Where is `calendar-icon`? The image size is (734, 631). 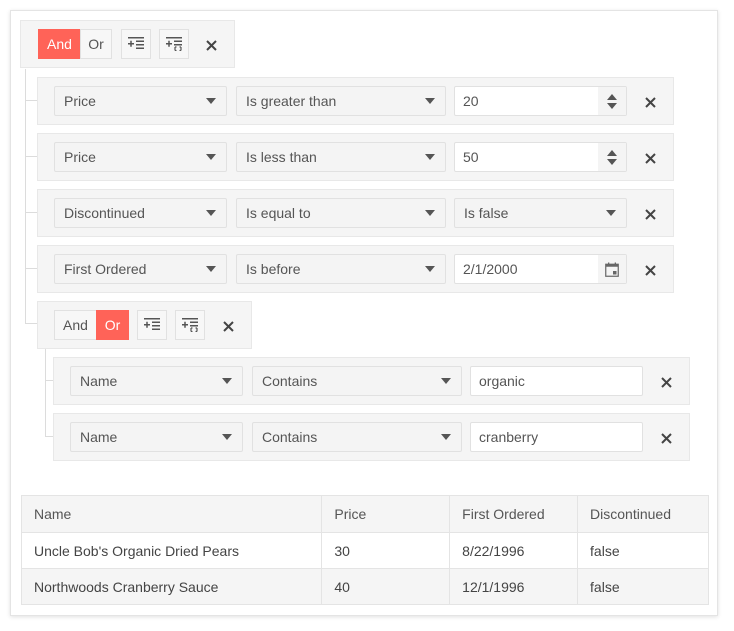 calendar-icon is located at coordinates (612, 269).